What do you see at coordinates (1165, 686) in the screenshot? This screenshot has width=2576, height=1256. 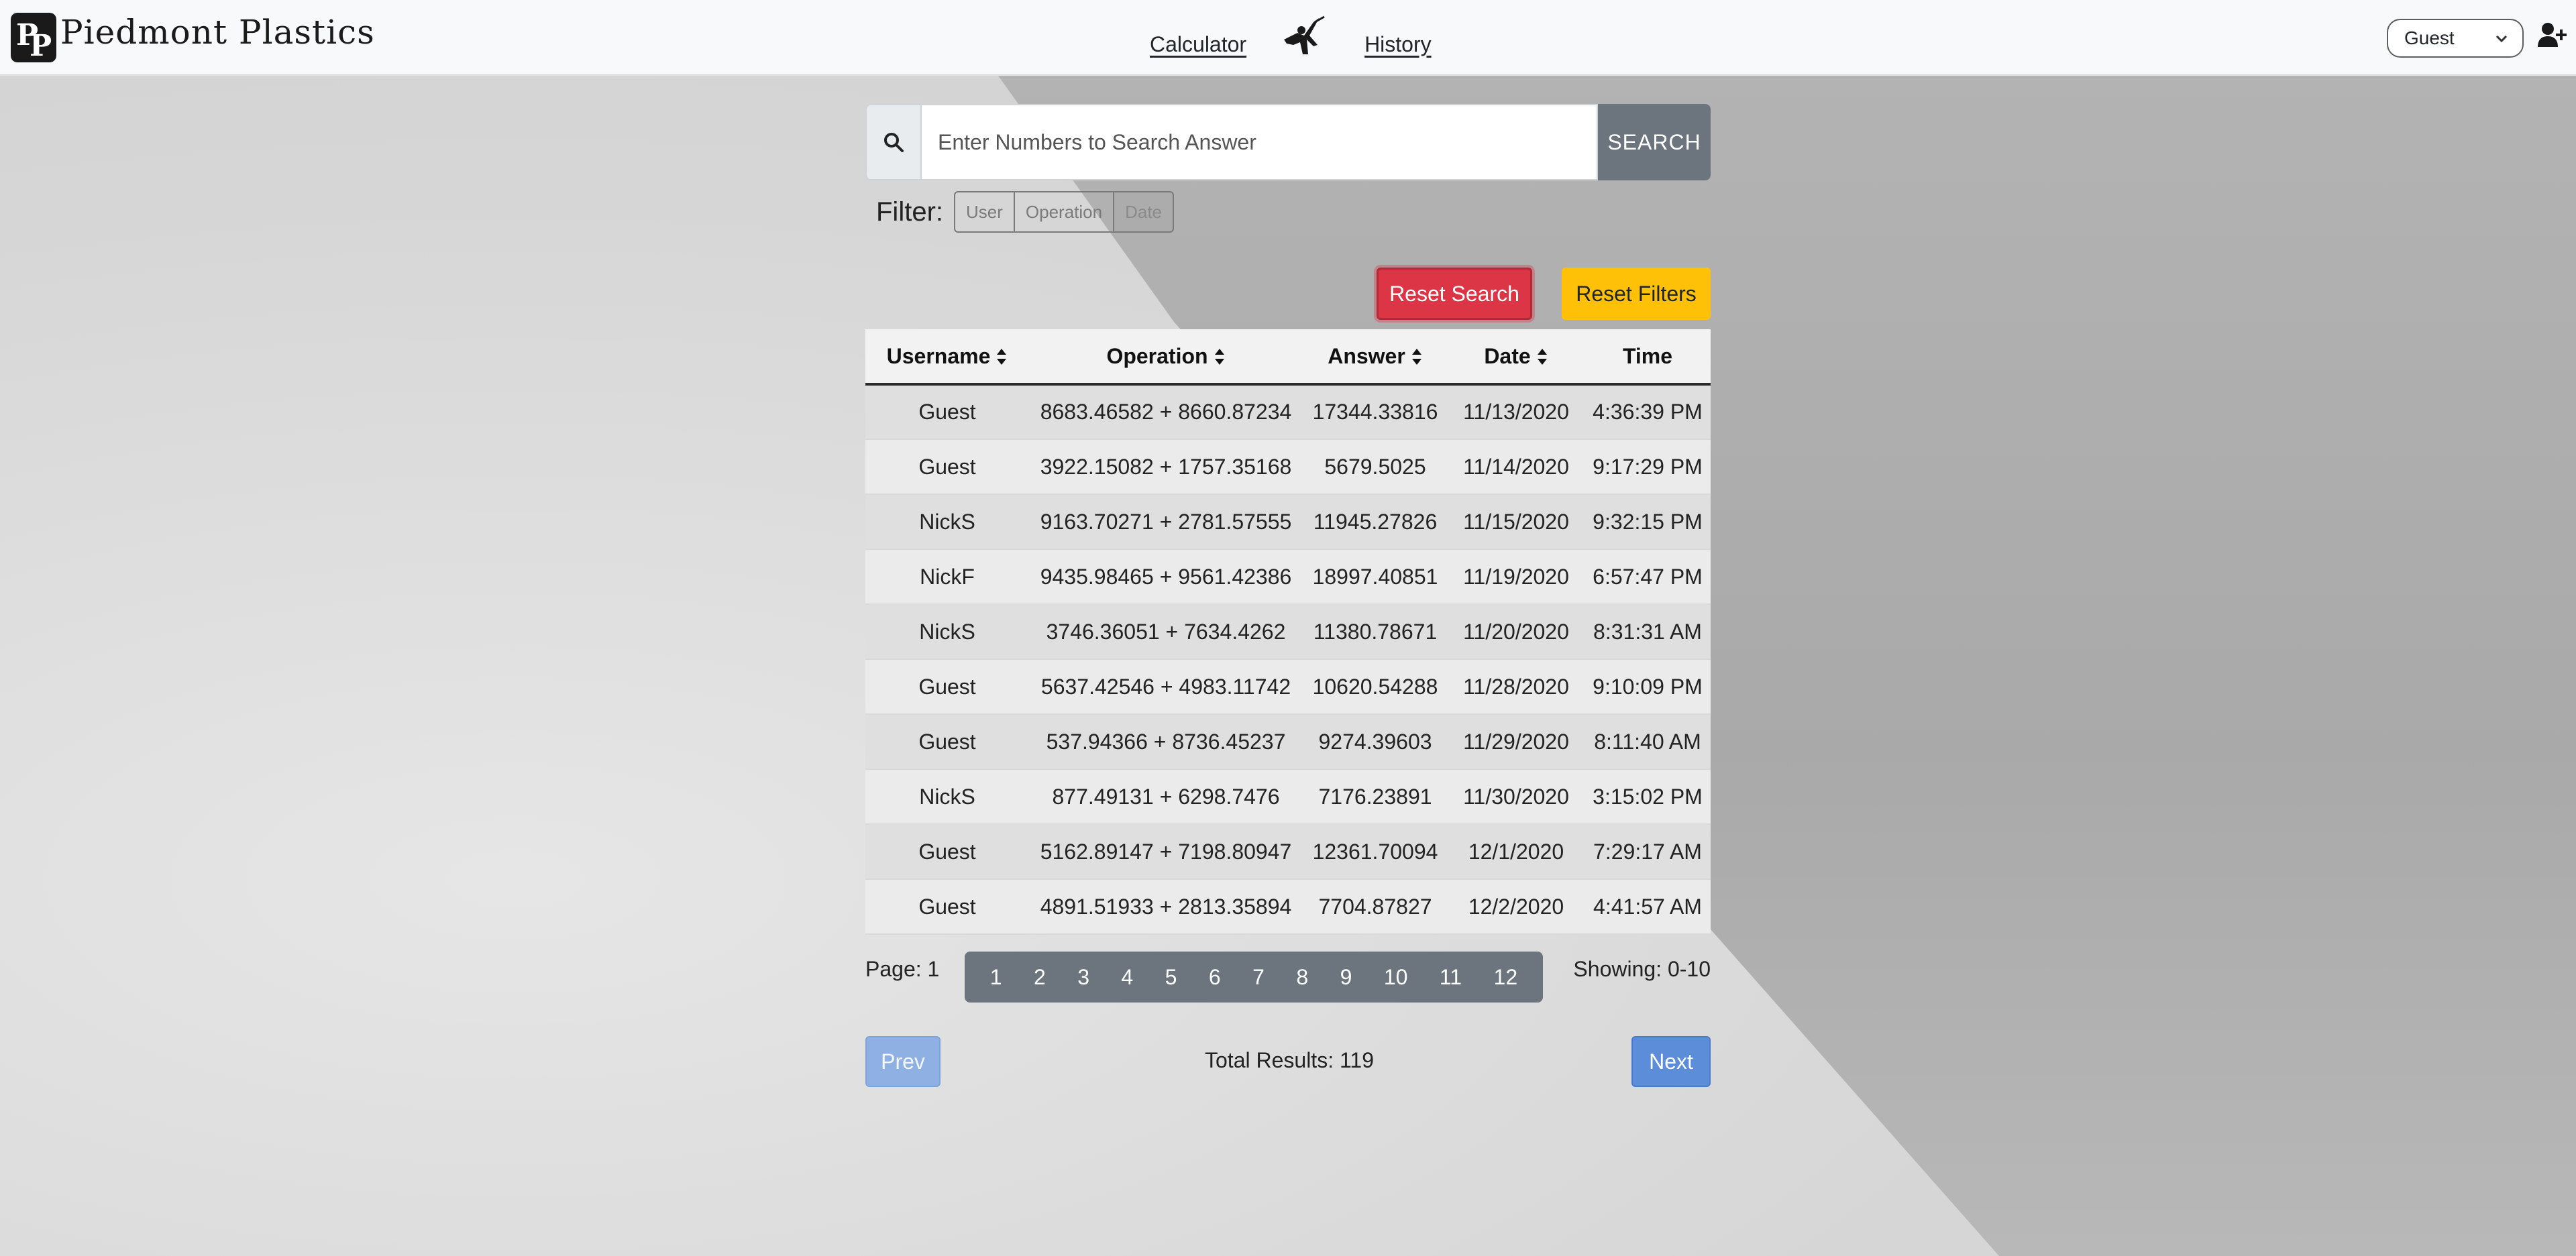 I see `cell-operation: 5637.42546 + 4983.11742` at bounding box center [1165, 686].